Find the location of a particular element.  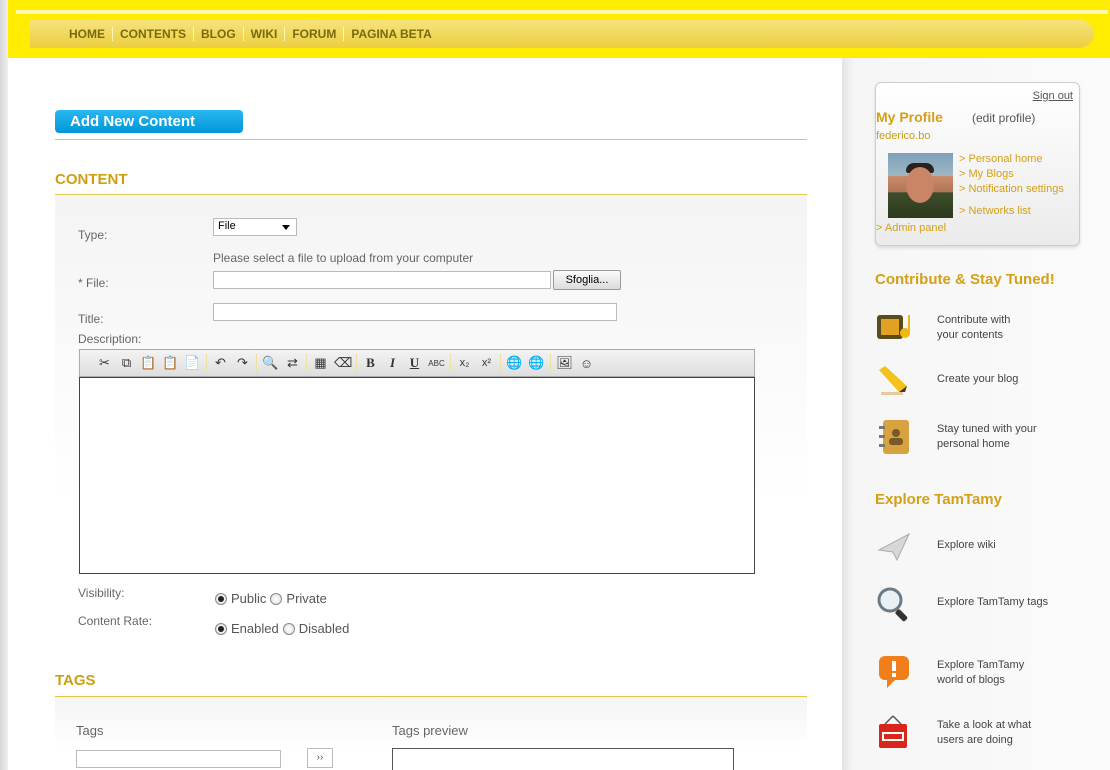

contribute-title: Contribute & Stay Tuned! is located at coordinates (965, 279).